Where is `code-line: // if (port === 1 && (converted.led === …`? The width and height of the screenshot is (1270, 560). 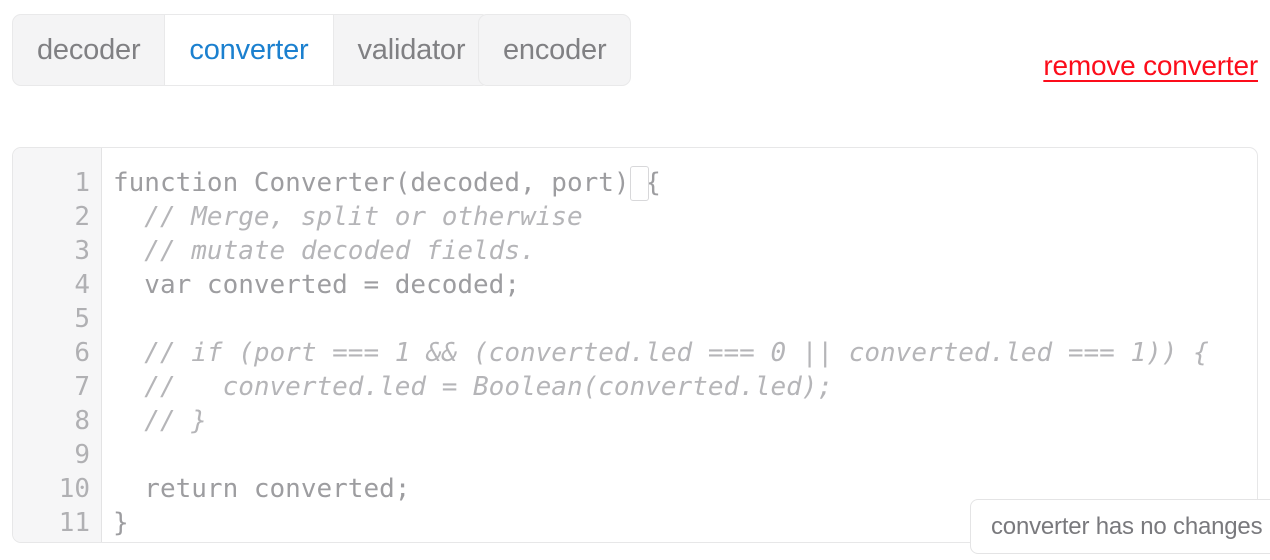 code-line: // if (port === 1 && (converted.led === … is located at coordinates (685, 353).